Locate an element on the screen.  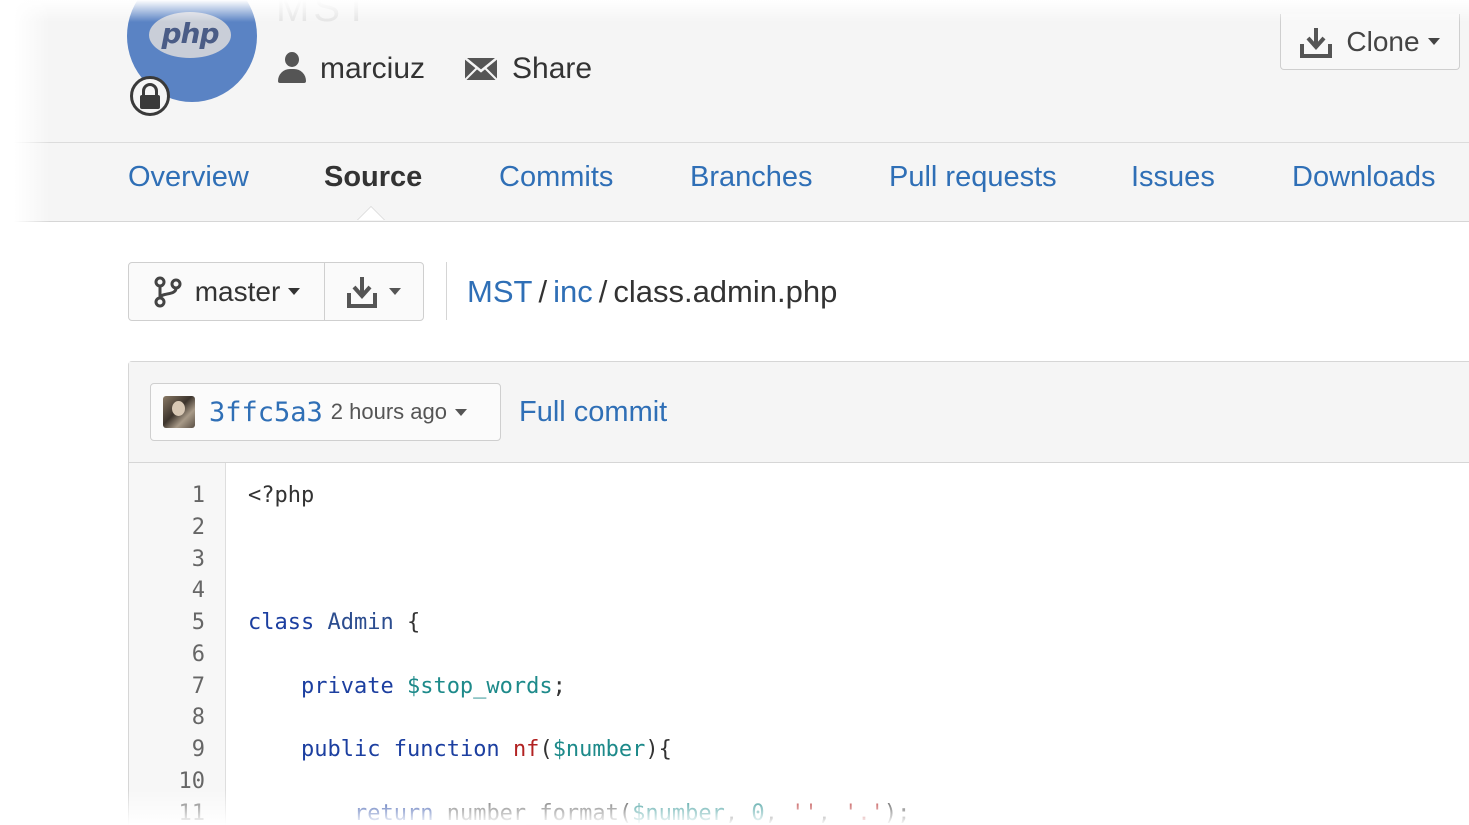
tab-pull-requests: Pull requests is located at coordinates (973, 177).